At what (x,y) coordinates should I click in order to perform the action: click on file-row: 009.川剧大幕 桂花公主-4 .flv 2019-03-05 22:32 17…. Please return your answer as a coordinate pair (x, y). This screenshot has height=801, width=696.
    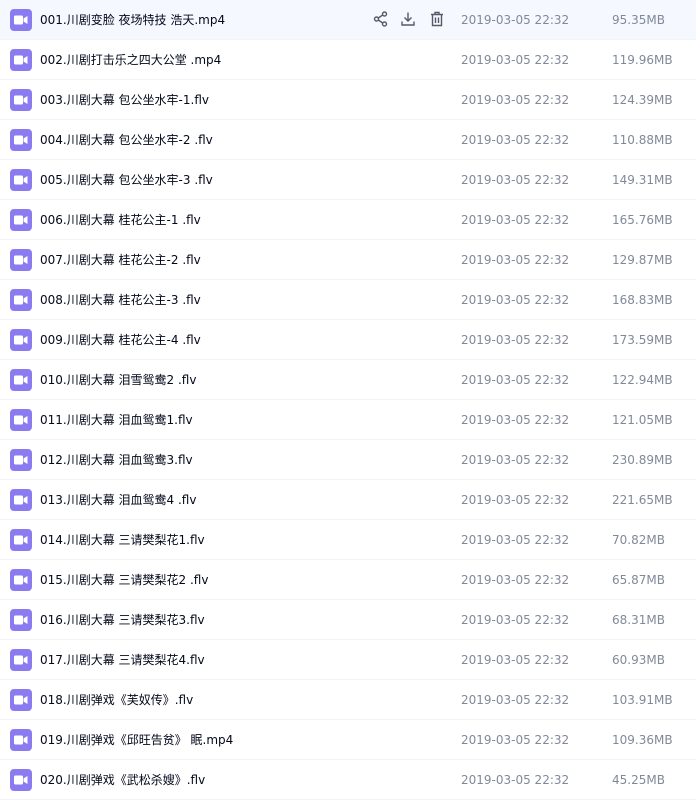
    Looking at the image, I should click on (348, 340).